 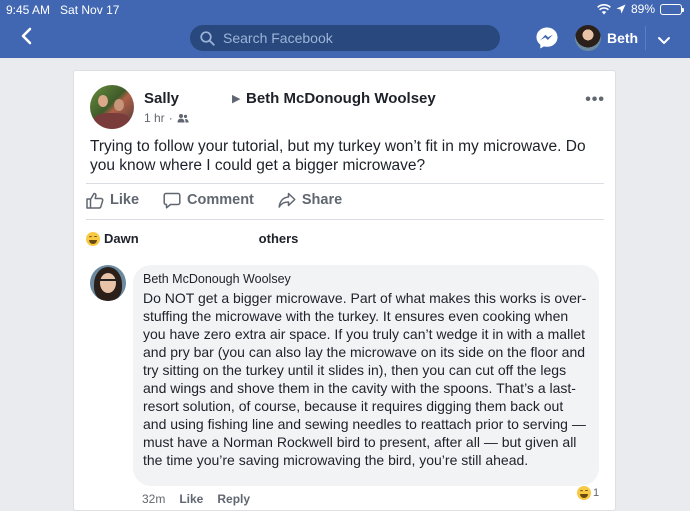 What do you see at coordinates (645, 38) in the screenshot?
I see `nav-divider` at bounding box center [645, 38].